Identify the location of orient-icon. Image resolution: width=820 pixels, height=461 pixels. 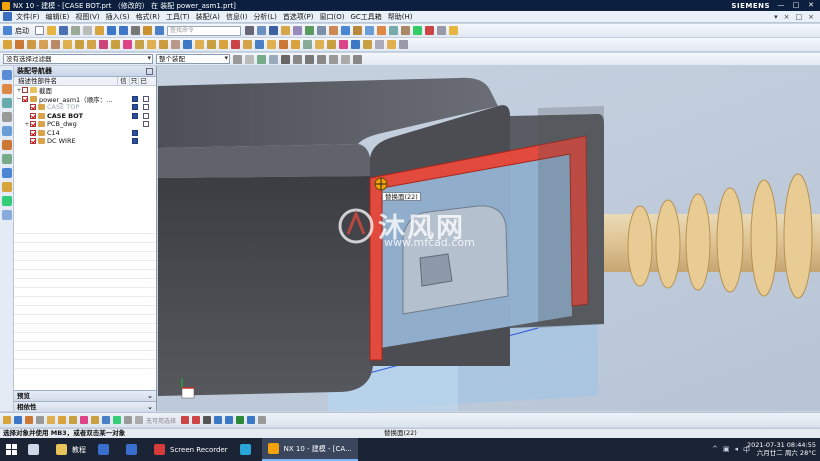
(309, 30).